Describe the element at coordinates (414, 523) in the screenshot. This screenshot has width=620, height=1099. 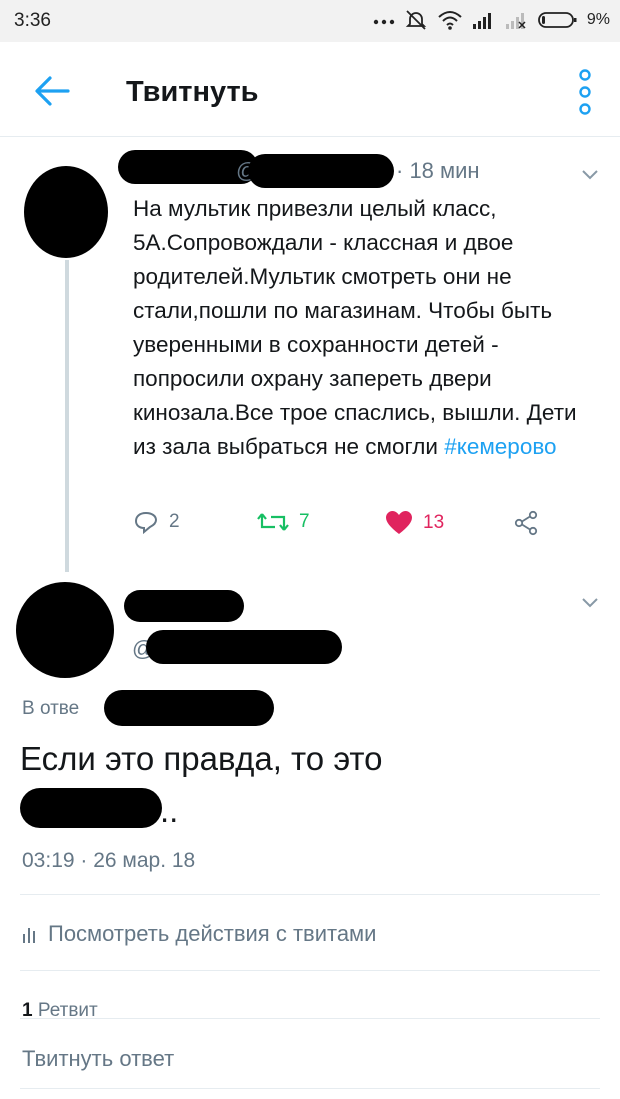
I see `like-button: 13` at that location.